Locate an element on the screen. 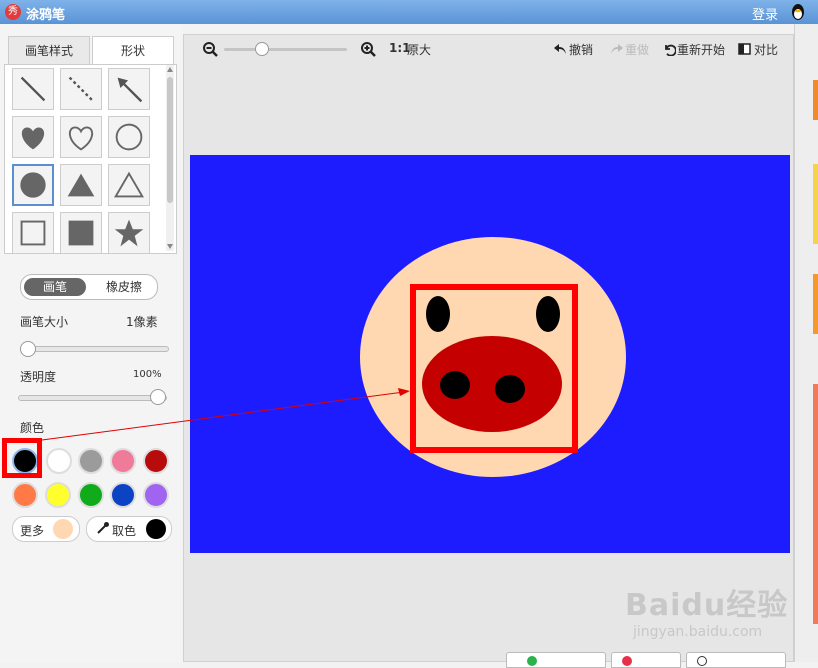 This screenshot has height=668, width=818. bottom-help-button is located at coordinates (736, 660).